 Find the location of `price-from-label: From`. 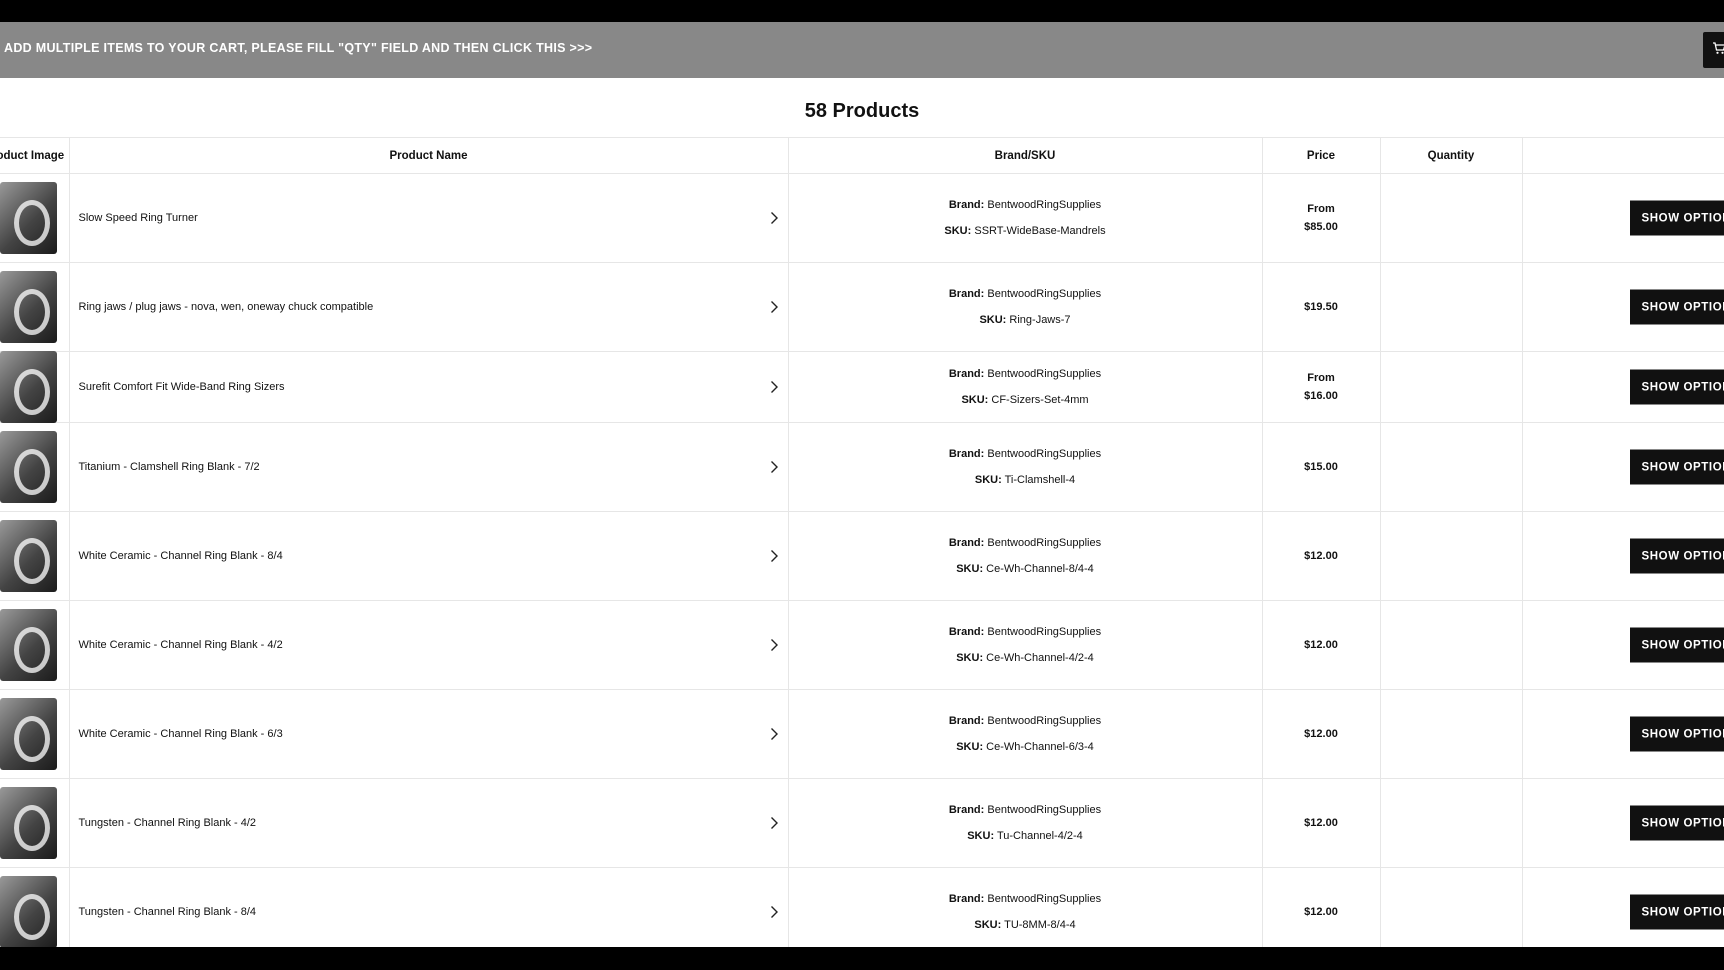

price-from-label: From is located at coordinates (1321, 378).